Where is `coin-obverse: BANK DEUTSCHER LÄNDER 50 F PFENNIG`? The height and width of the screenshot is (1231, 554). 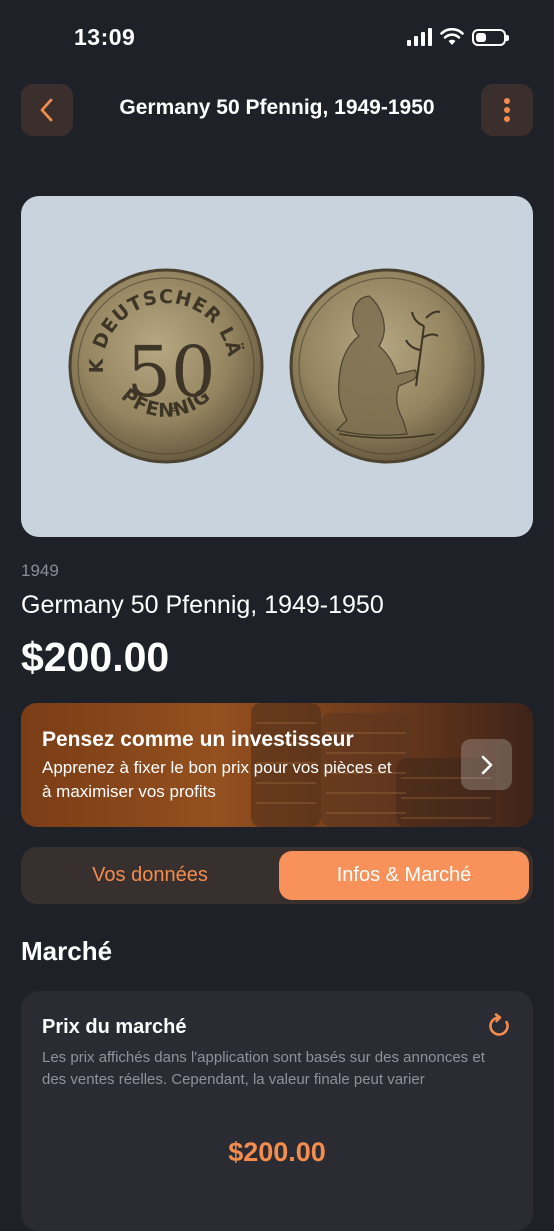 coin-obverse: BANK DEUTSCHER LÄNDER 50 F PFENNIG is located at coordinates (142, 330).